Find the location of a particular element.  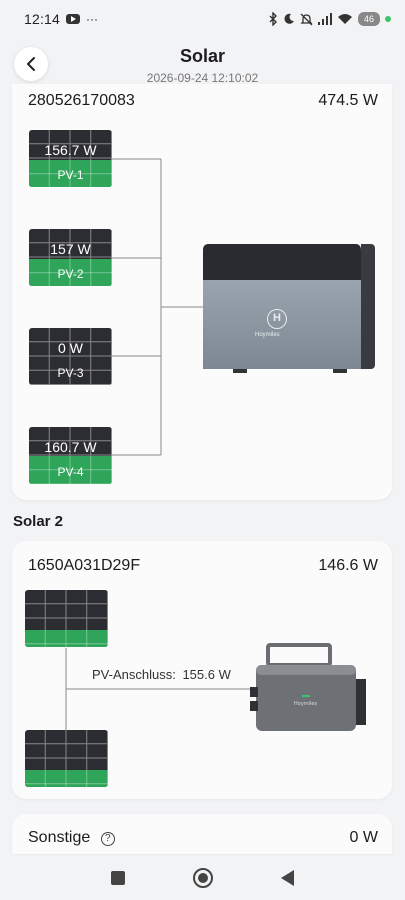

pv-connection-label: PV-Anschluss: is located at coordinates (134, 674).